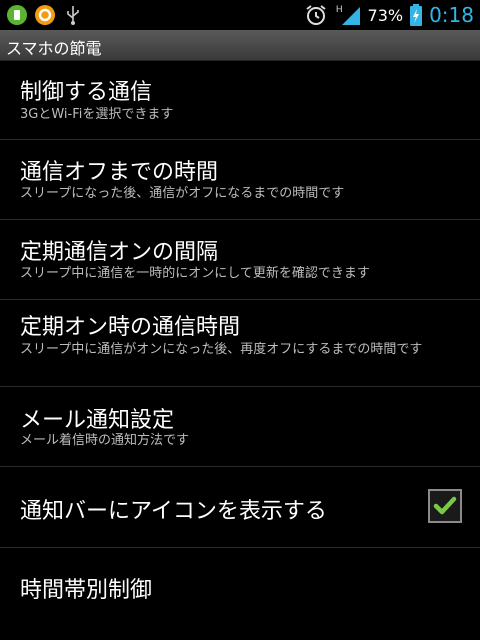  What do you see at coordinates (221, 349) in the screenshot?
I see `setting-summary: スリープ中に通信がオンになった後、再度オフにするまでの時間です` at bounding box center [221, 349].